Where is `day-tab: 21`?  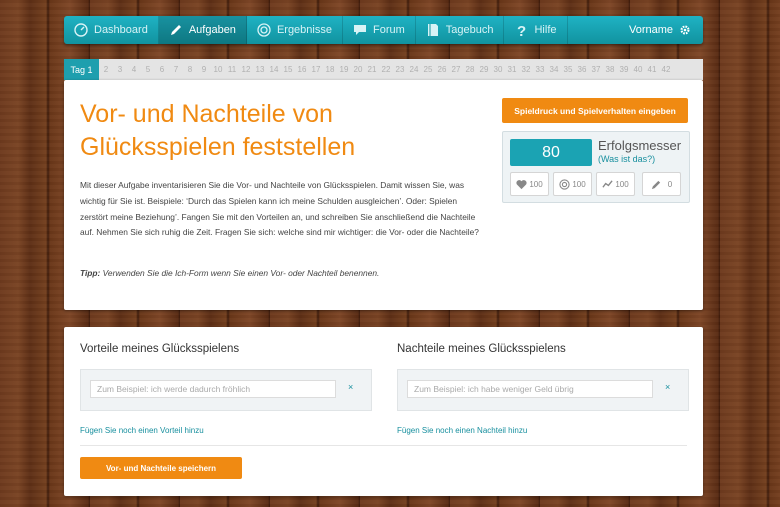 day-tab: 21 is located at coordinates (372, 69).